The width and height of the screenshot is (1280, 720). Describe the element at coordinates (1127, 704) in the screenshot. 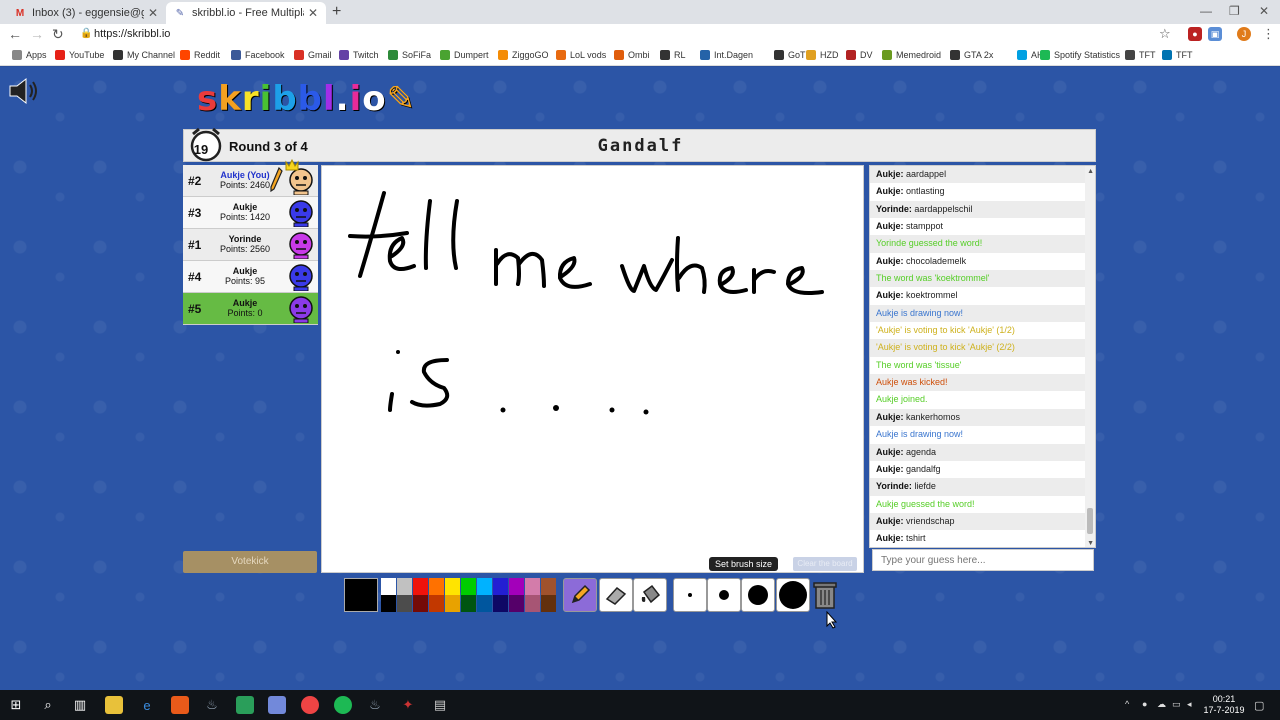

I see `tray-chevron-icon: ^` at that location.